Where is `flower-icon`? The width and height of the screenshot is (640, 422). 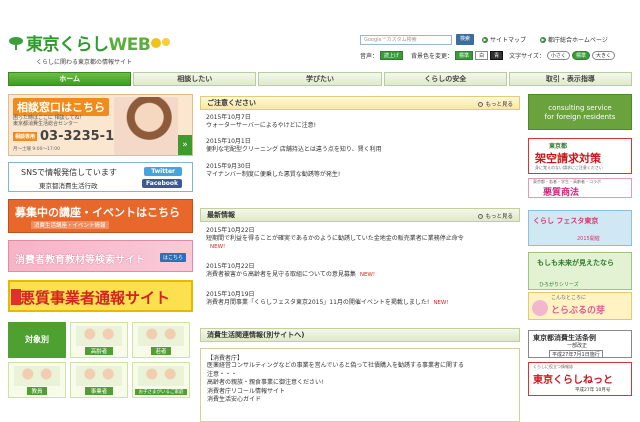 flower-icon is located at coordinates (161, 42).